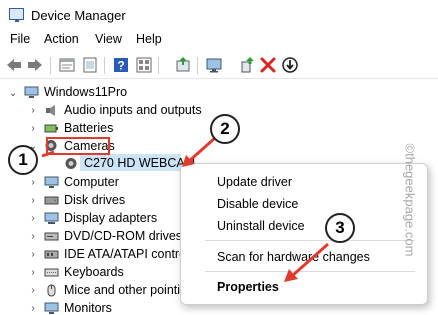 The height and width of the screenshot is (315, 438). What do you see at coordinates (268, 65) in the screenshot?
I see `remove-icon` at bounding box center [268, 65].